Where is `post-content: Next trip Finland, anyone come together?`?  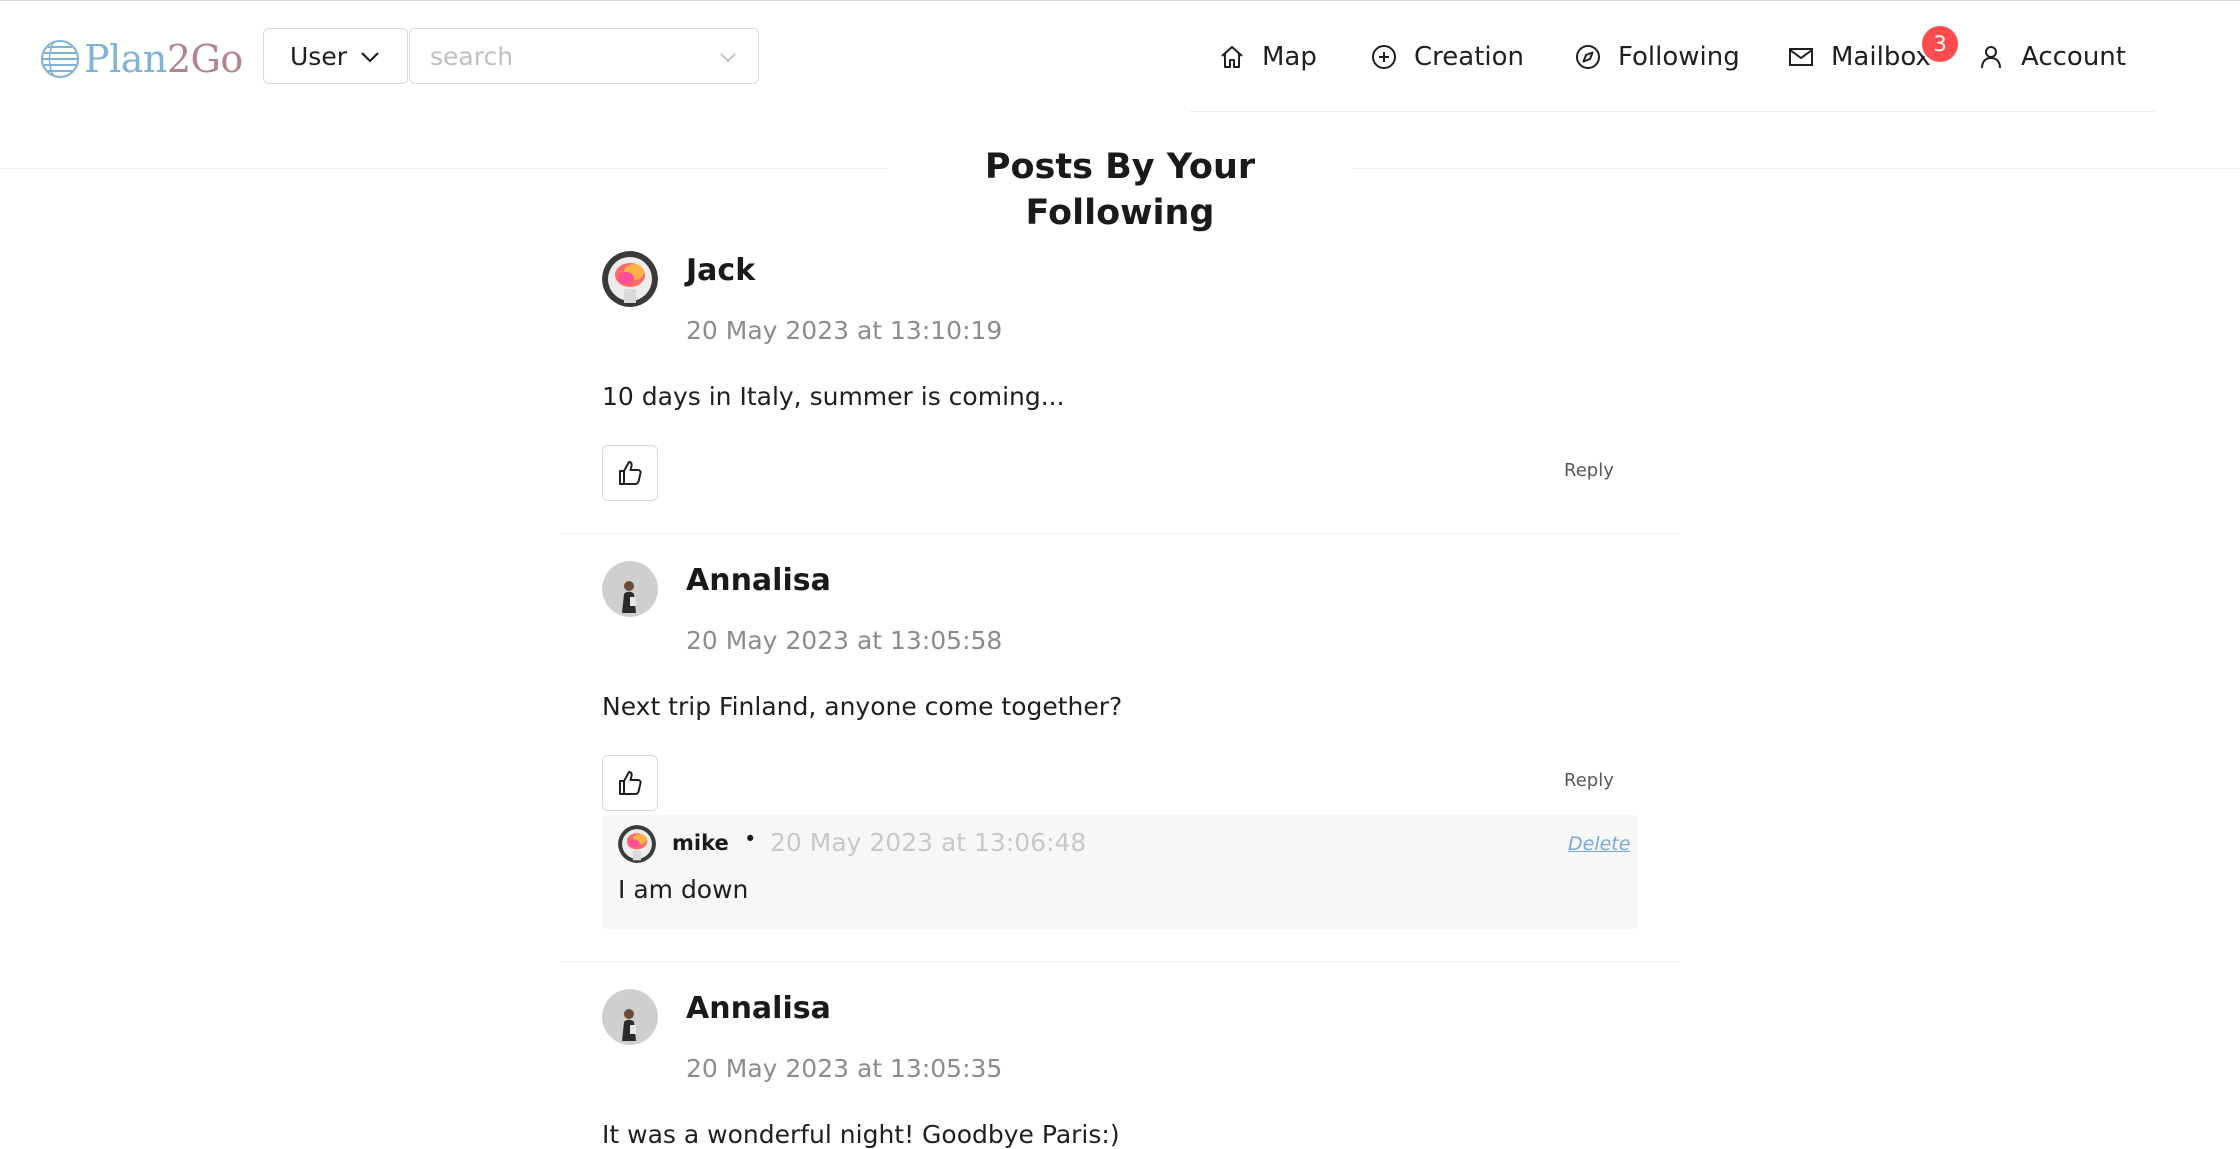 post-content: Next trip Finland, anyone come together? is located at coordinates (862, 706).